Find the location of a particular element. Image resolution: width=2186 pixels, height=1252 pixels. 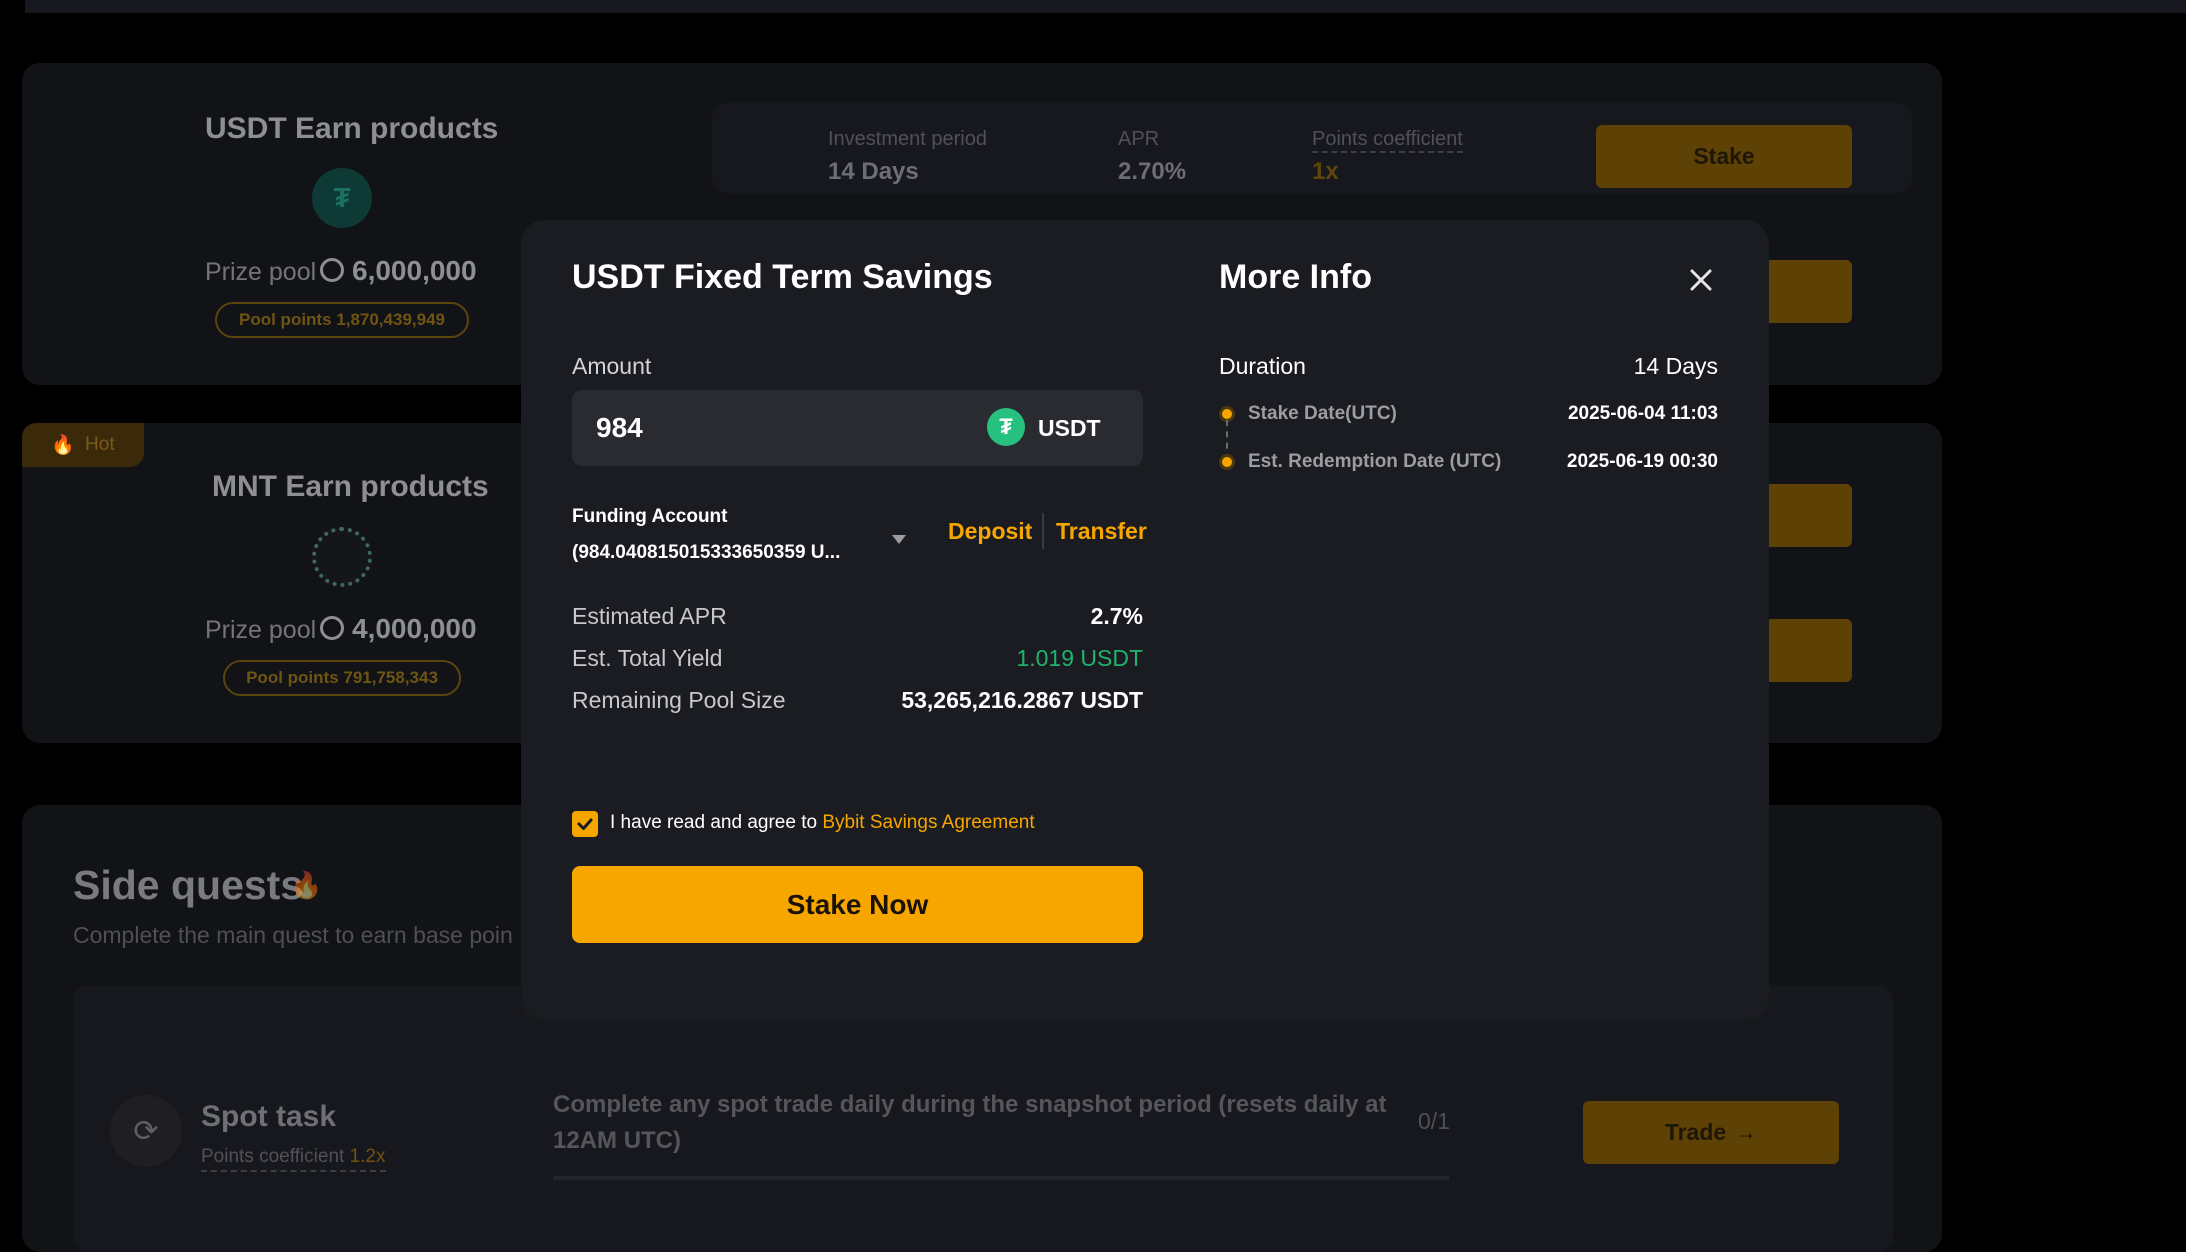

check-icon is located at coordinates (585, 824).